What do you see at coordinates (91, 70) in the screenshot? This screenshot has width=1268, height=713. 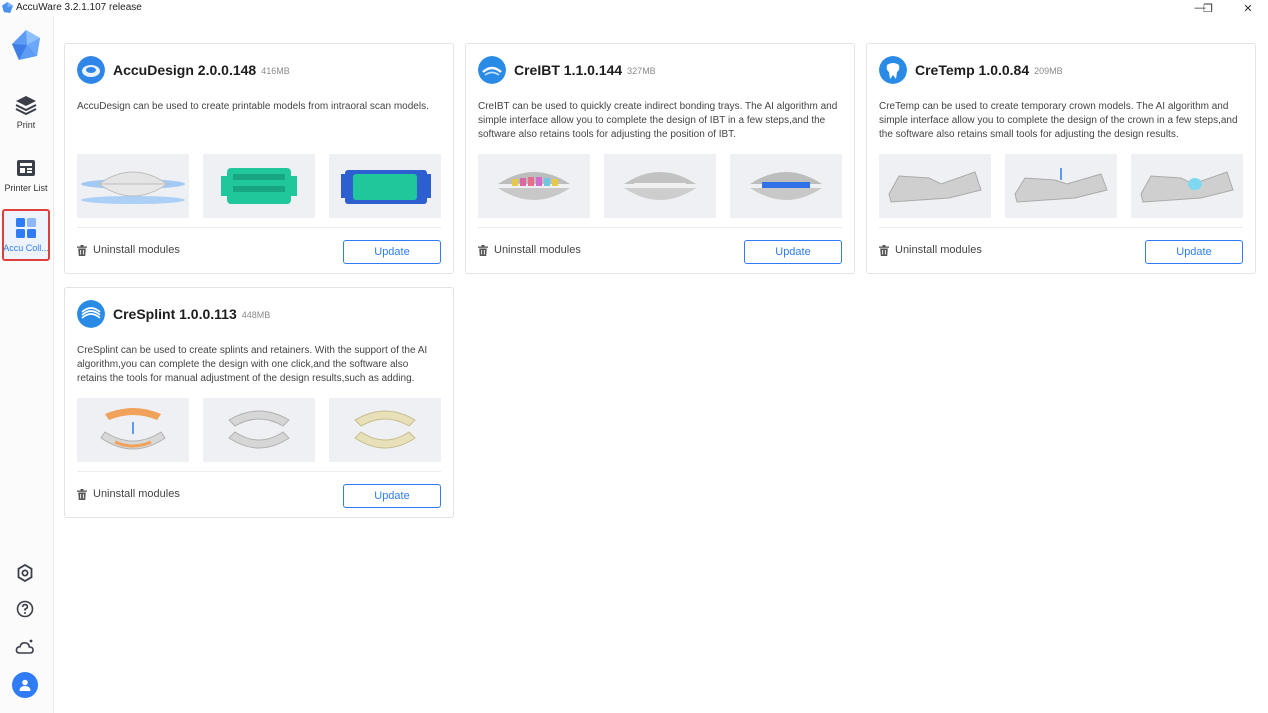 I see `accudesign-logo-icon` at bounding box center [91, 70].